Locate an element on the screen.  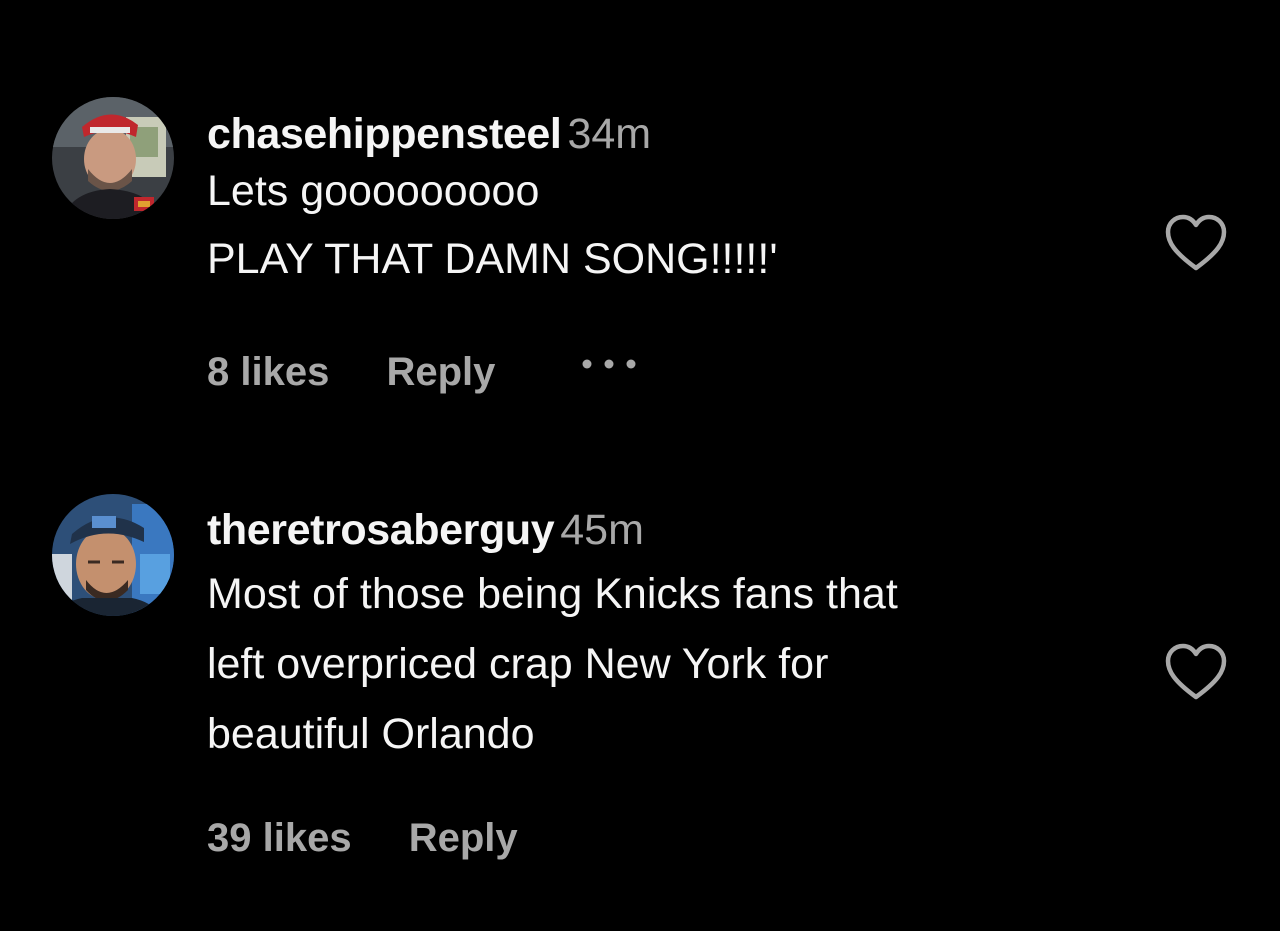
likes-count-button: 39 likes is located at coordinates (279, 838).